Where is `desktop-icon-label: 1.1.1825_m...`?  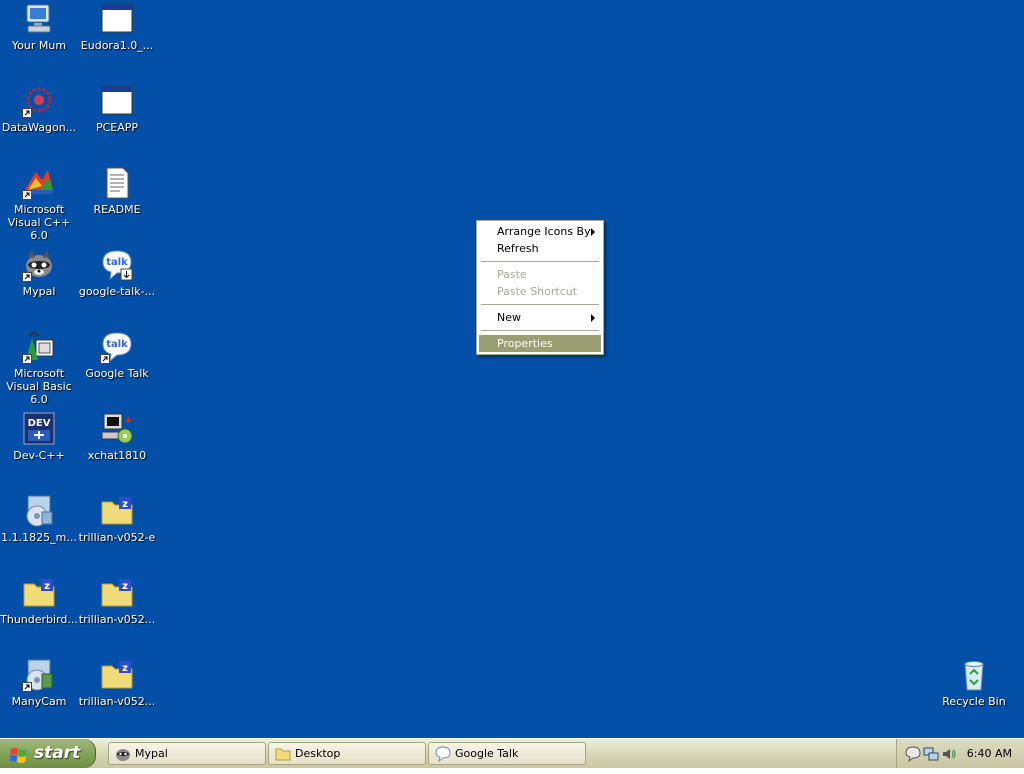
desktop-icon-label: 1.1.1825_m... is located at coordinates (39, 537).